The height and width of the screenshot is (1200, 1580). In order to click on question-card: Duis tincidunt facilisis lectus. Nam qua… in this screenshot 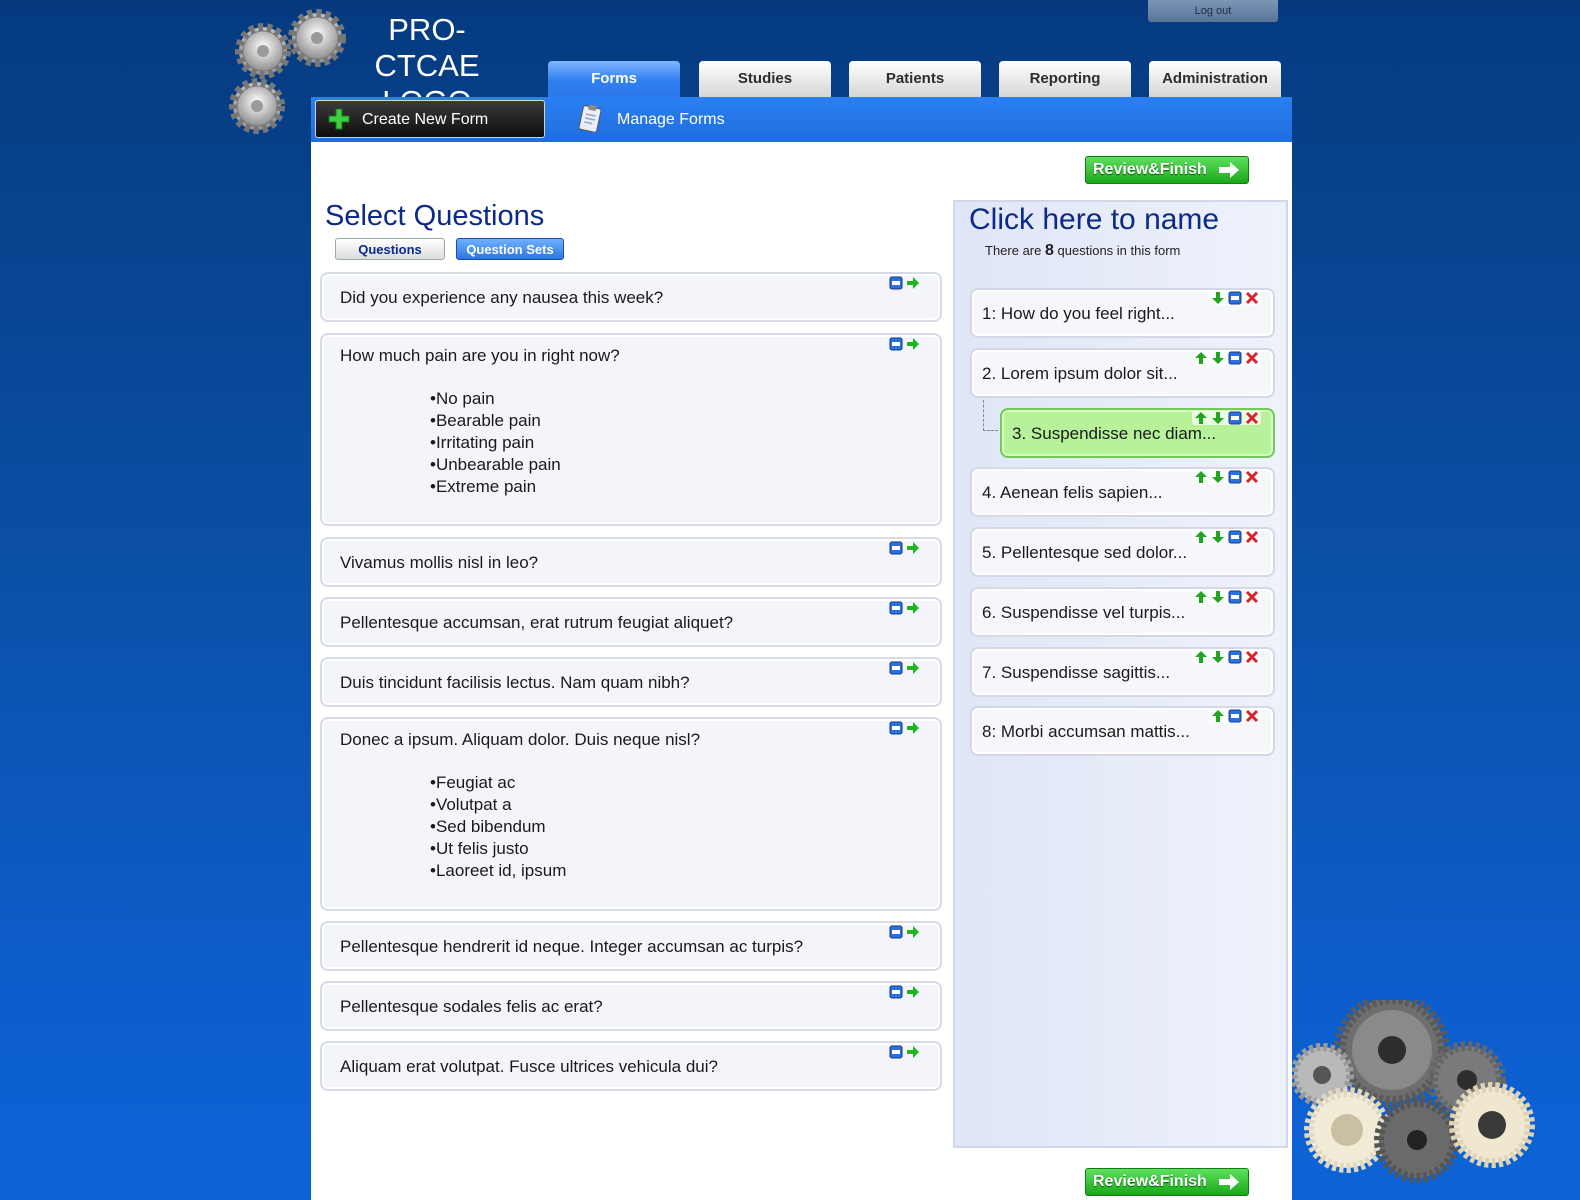, I will do `click(631, 682)`.